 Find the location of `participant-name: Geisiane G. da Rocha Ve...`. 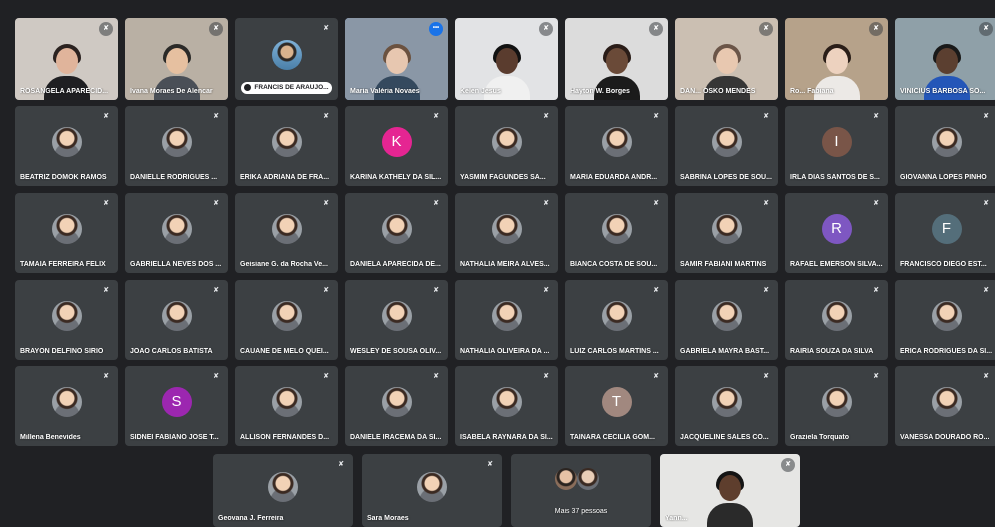

participant-name: Geisiane G. da Rocha Ve... is located at coordinates (284, 264).